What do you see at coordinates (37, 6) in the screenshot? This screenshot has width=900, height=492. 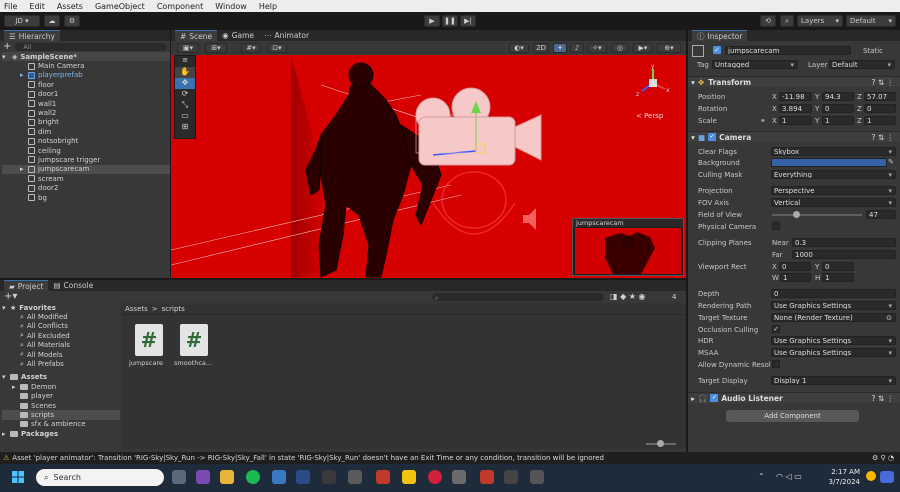 I see `menu-edit: Edit` at bounding box center [37, 6].